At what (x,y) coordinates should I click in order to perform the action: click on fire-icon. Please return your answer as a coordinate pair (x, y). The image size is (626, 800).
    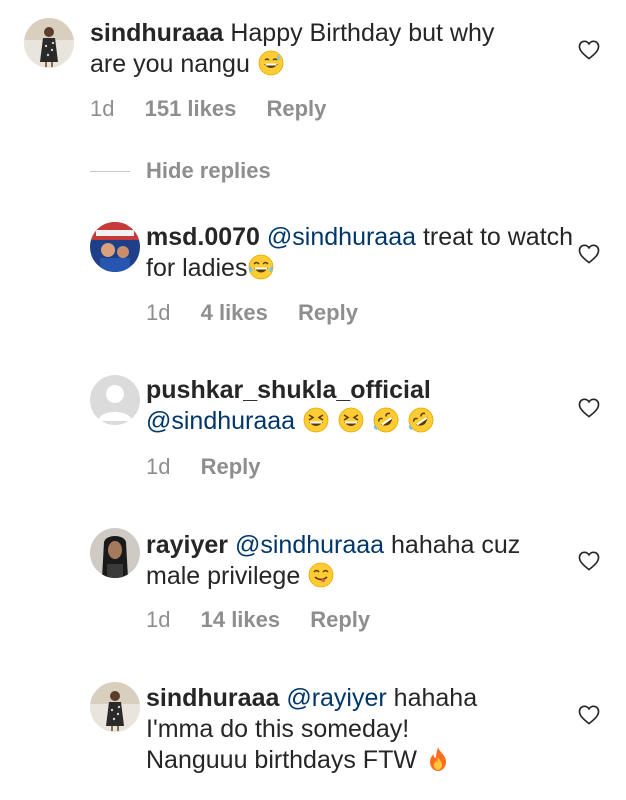
    Looking at the image, I should click on (438, 759).